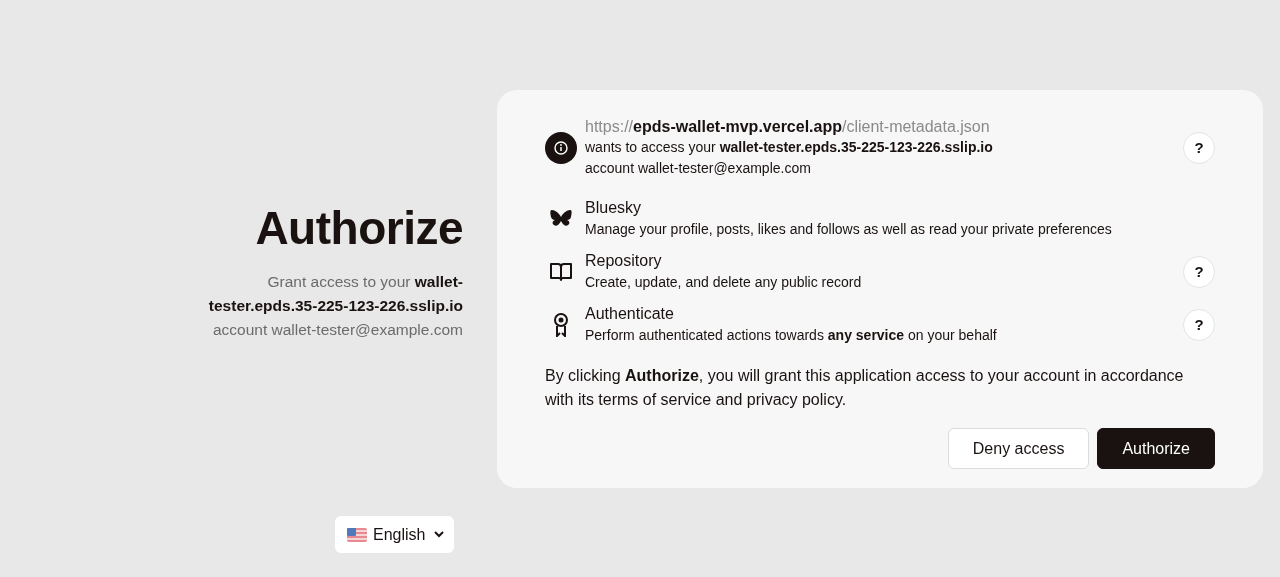 The height and width of the screenshot is (577, 1280). What do you see at coordinates (561, 147) in the screenshot?
I see `info-icon` at bounding box center [561, 147].